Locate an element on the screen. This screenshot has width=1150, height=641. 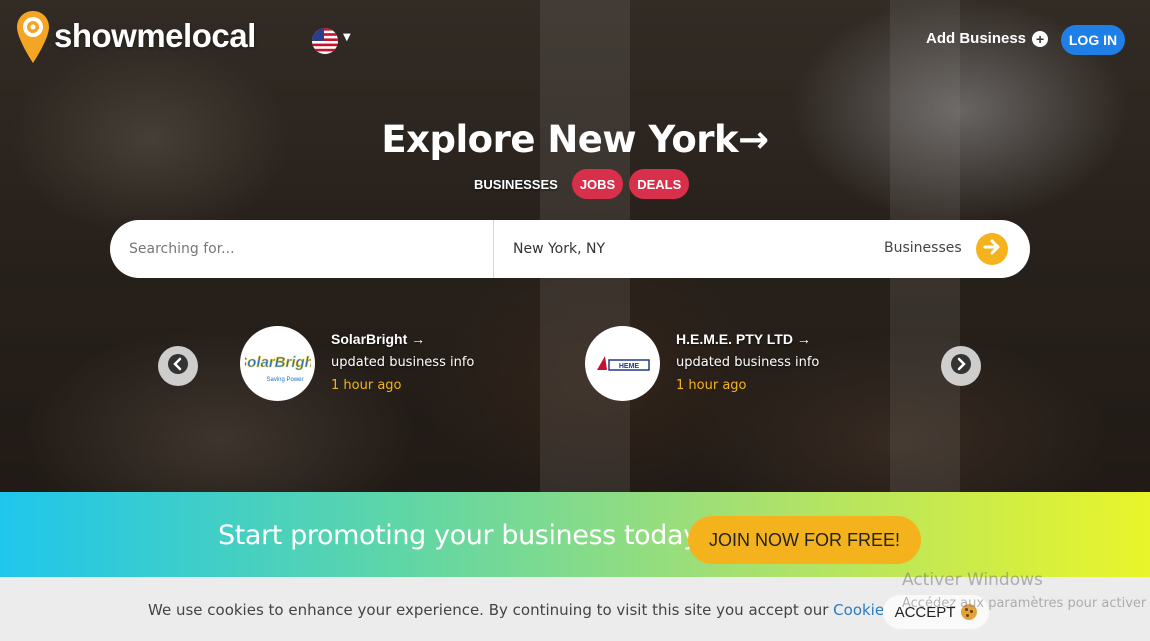
search-submit-button is located at coordinates (992, 249).